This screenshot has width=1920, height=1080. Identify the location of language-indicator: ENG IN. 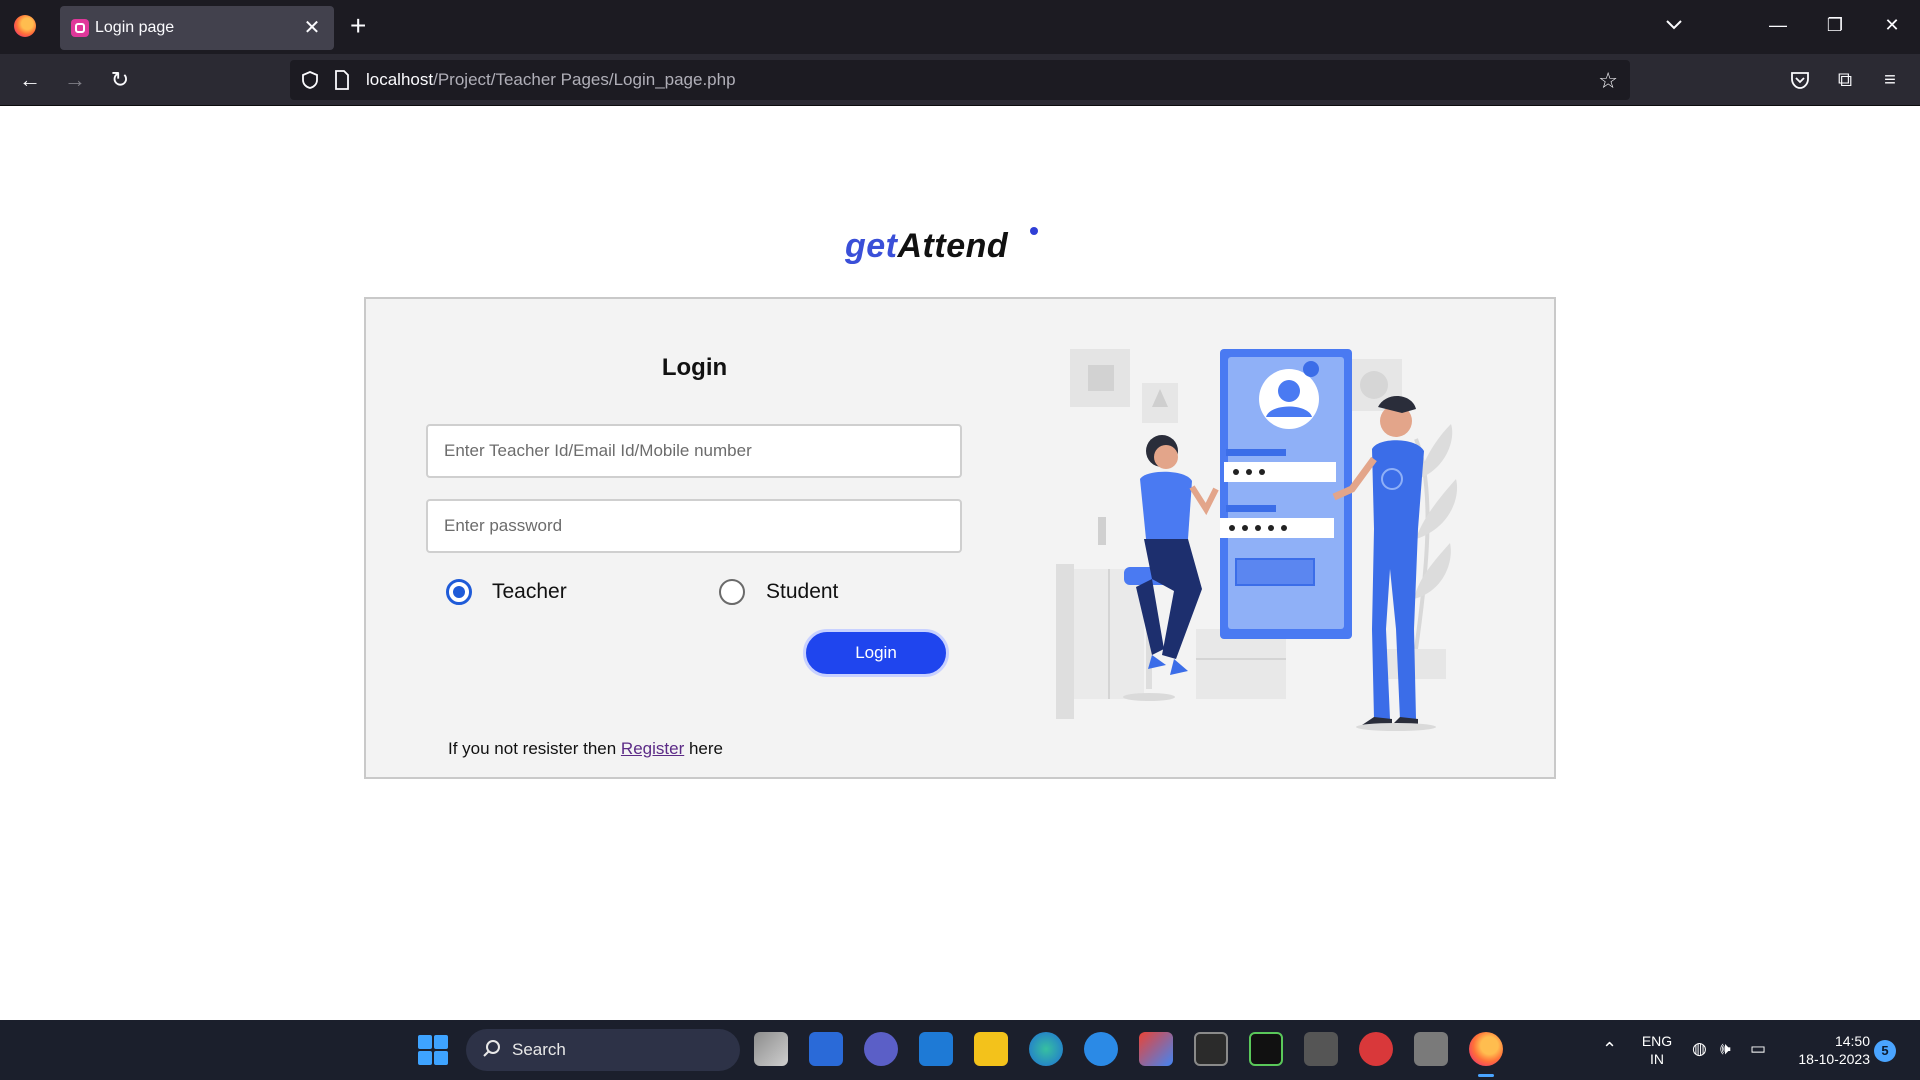
(1657, 1050).